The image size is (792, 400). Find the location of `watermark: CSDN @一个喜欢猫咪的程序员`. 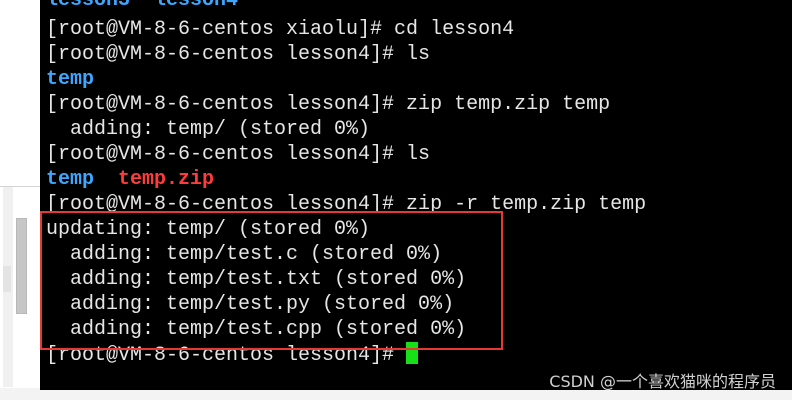

watermark: CSDN @一个喜欢猫咪的程序员 is located at coordinates (662, 381).